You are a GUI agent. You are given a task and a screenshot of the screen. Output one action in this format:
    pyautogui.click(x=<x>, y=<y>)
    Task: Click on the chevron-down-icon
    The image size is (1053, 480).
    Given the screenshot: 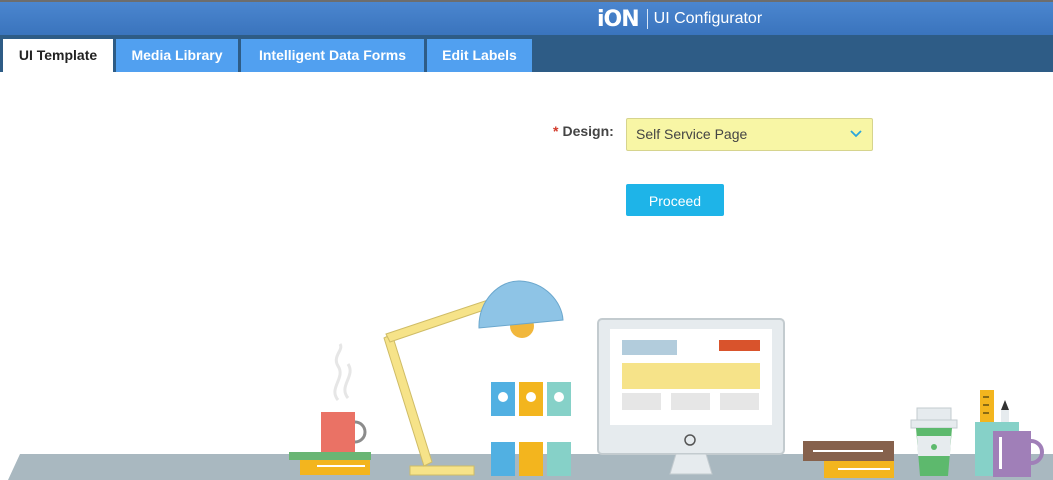 What is the action you would take?
    pyautogui.click(x=856, y=134)
    